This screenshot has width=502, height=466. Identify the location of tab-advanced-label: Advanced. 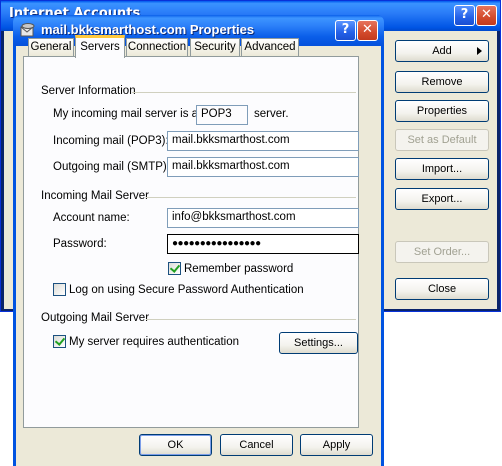
(270, 47).